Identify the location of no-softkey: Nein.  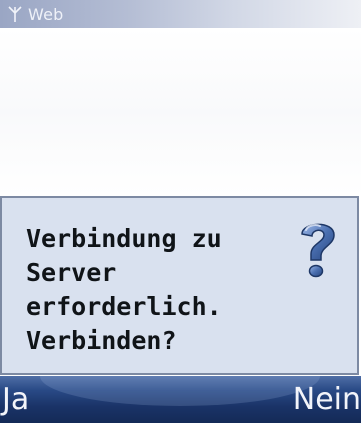
(327, 400).